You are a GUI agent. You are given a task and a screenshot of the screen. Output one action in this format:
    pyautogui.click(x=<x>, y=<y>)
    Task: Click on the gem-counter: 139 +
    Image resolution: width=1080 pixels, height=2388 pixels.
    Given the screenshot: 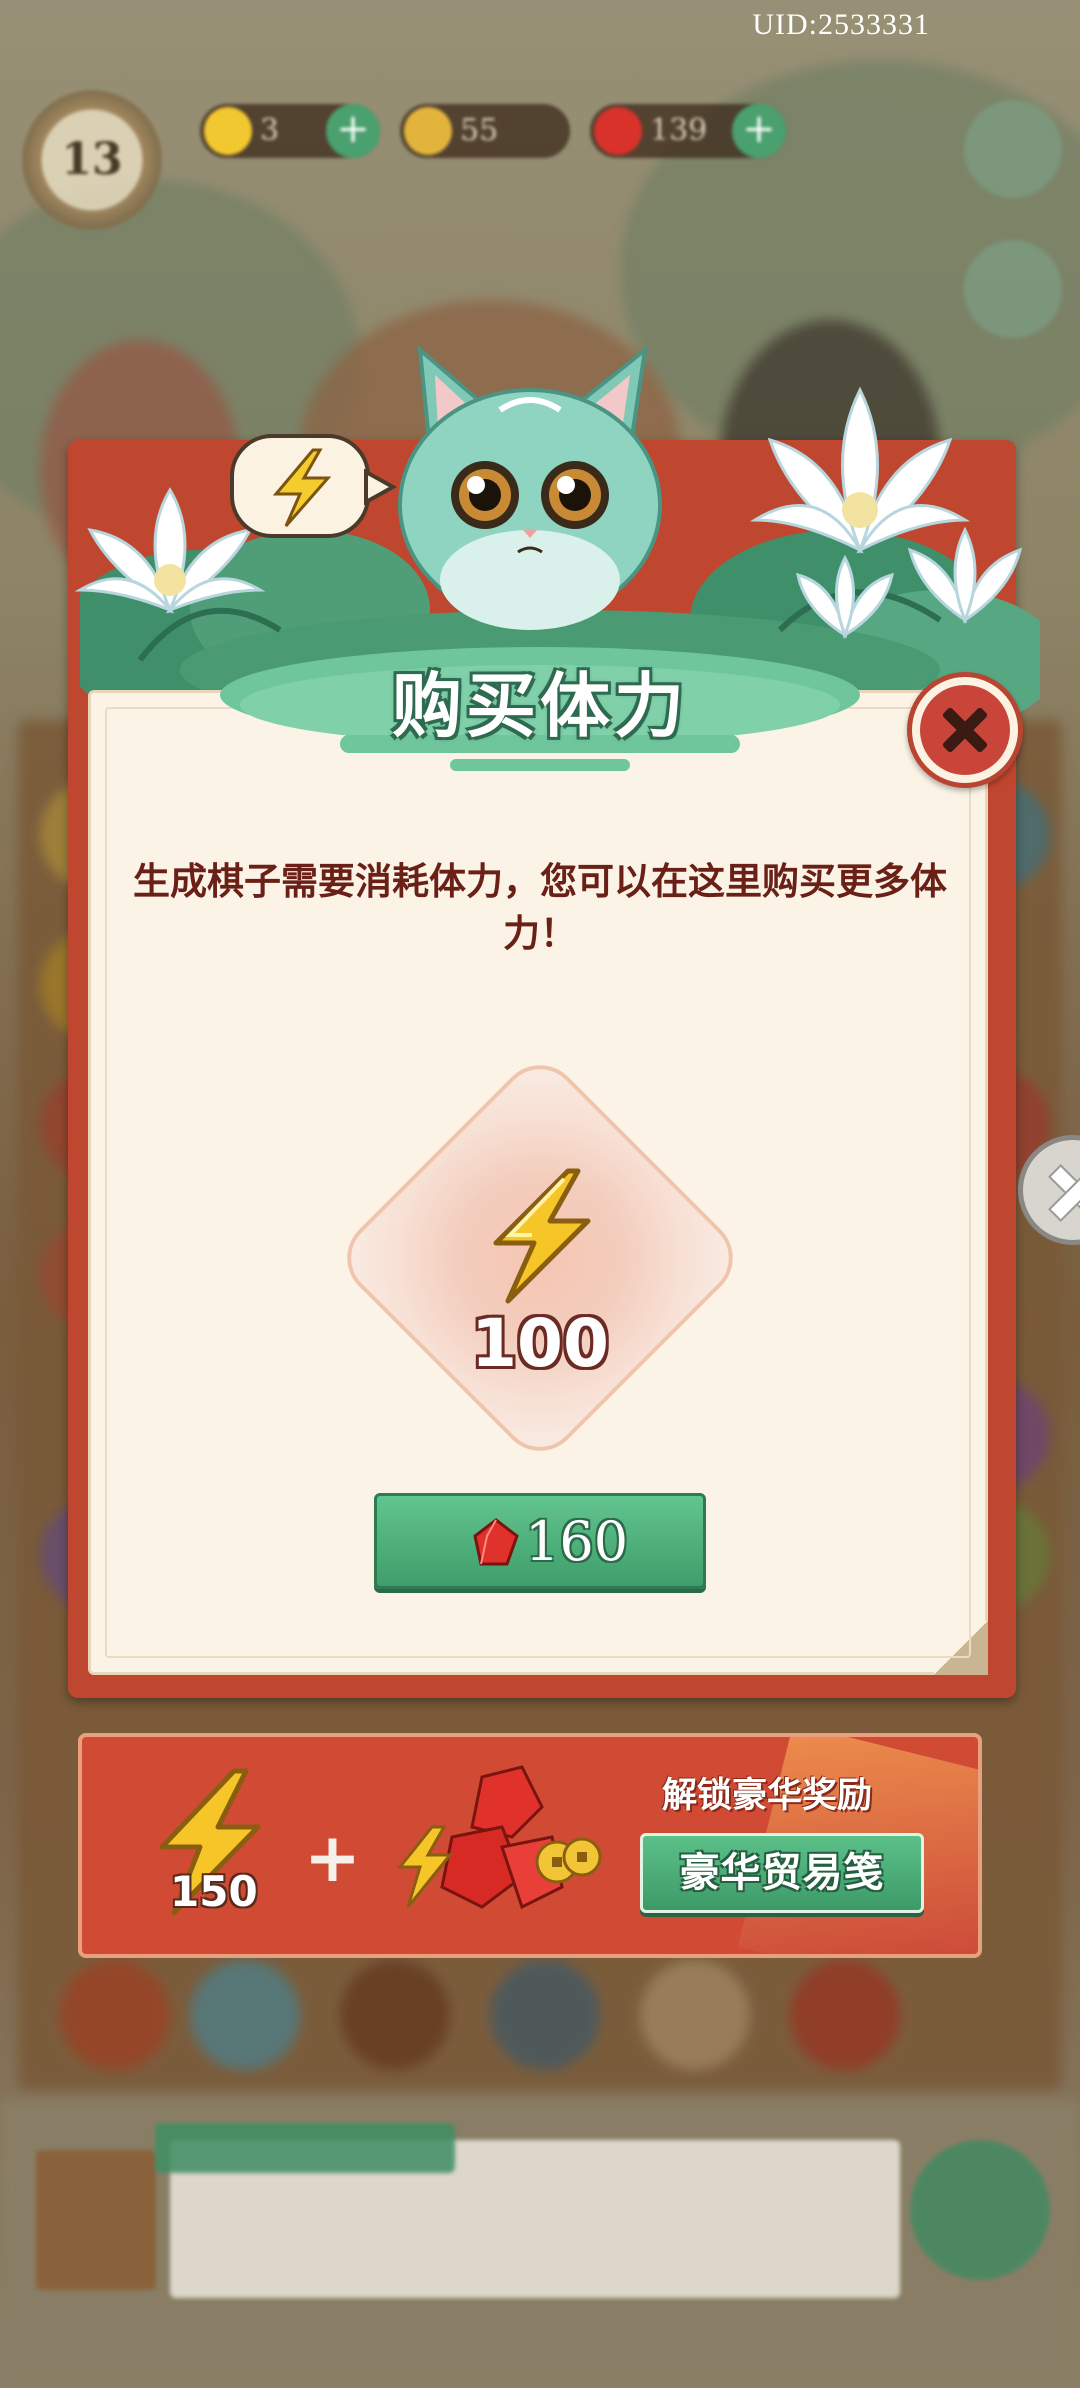 What is the action you would take?
    pyautogui.click(x=688, y=131)
    